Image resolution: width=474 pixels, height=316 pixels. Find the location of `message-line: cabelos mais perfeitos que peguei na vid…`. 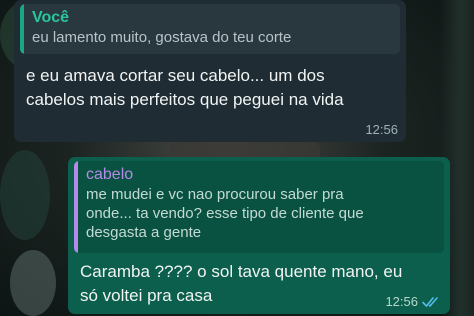

message-line: cabelos mais perfeitos que peguei na vid… is located at coordinates (185, 99).